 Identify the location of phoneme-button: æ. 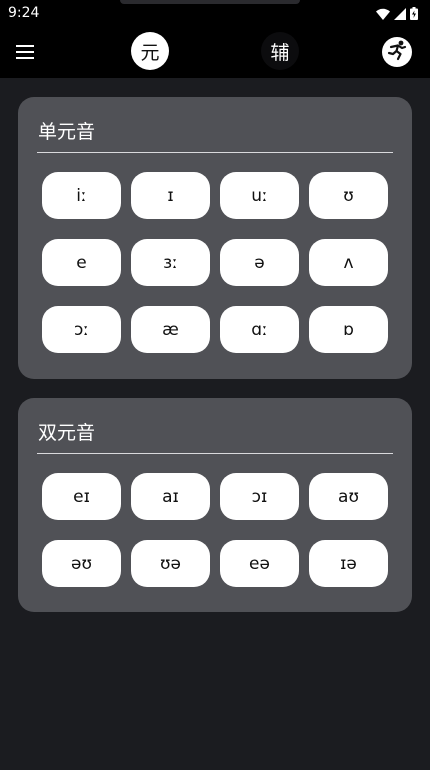
(170, 329).